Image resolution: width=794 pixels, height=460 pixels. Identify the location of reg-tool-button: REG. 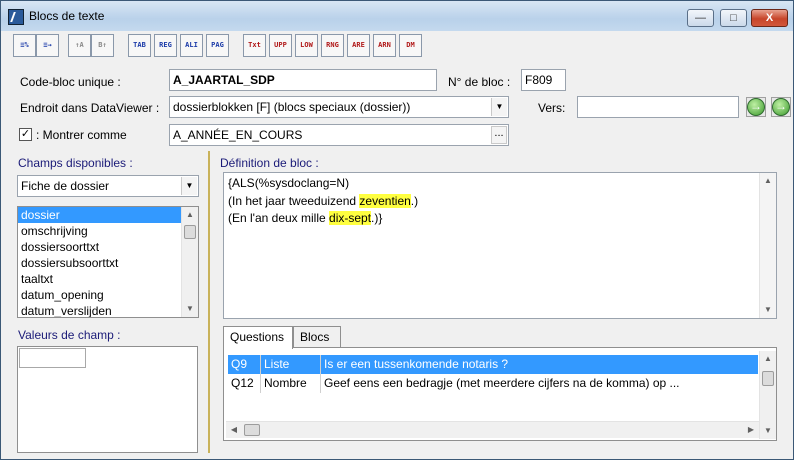
(165, 45).